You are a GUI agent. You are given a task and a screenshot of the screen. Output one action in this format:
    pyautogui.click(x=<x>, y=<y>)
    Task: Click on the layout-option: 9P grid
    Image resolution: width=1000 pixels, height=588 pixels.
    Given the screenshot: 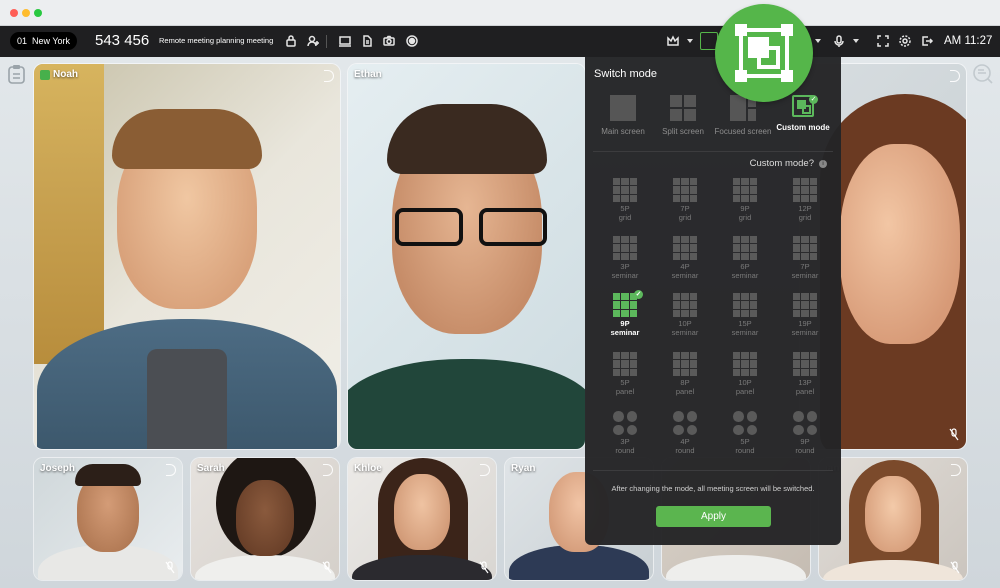 What is the action you would take?
    pyautogui.click(x=745, y=200)
    